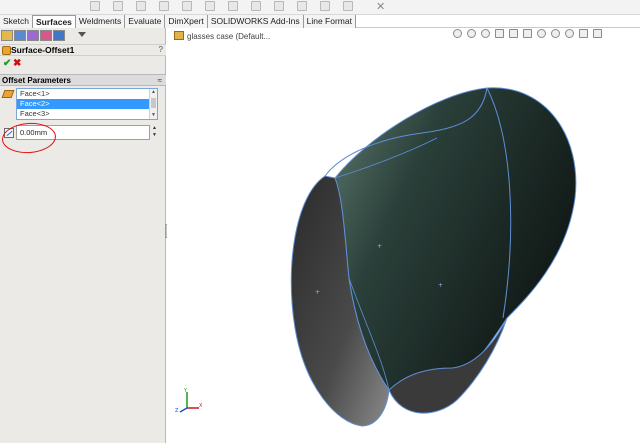 The height and width of the screenshot is (443, 640). I want to click on list-item-selected: Face<2>, so click(87, 104).